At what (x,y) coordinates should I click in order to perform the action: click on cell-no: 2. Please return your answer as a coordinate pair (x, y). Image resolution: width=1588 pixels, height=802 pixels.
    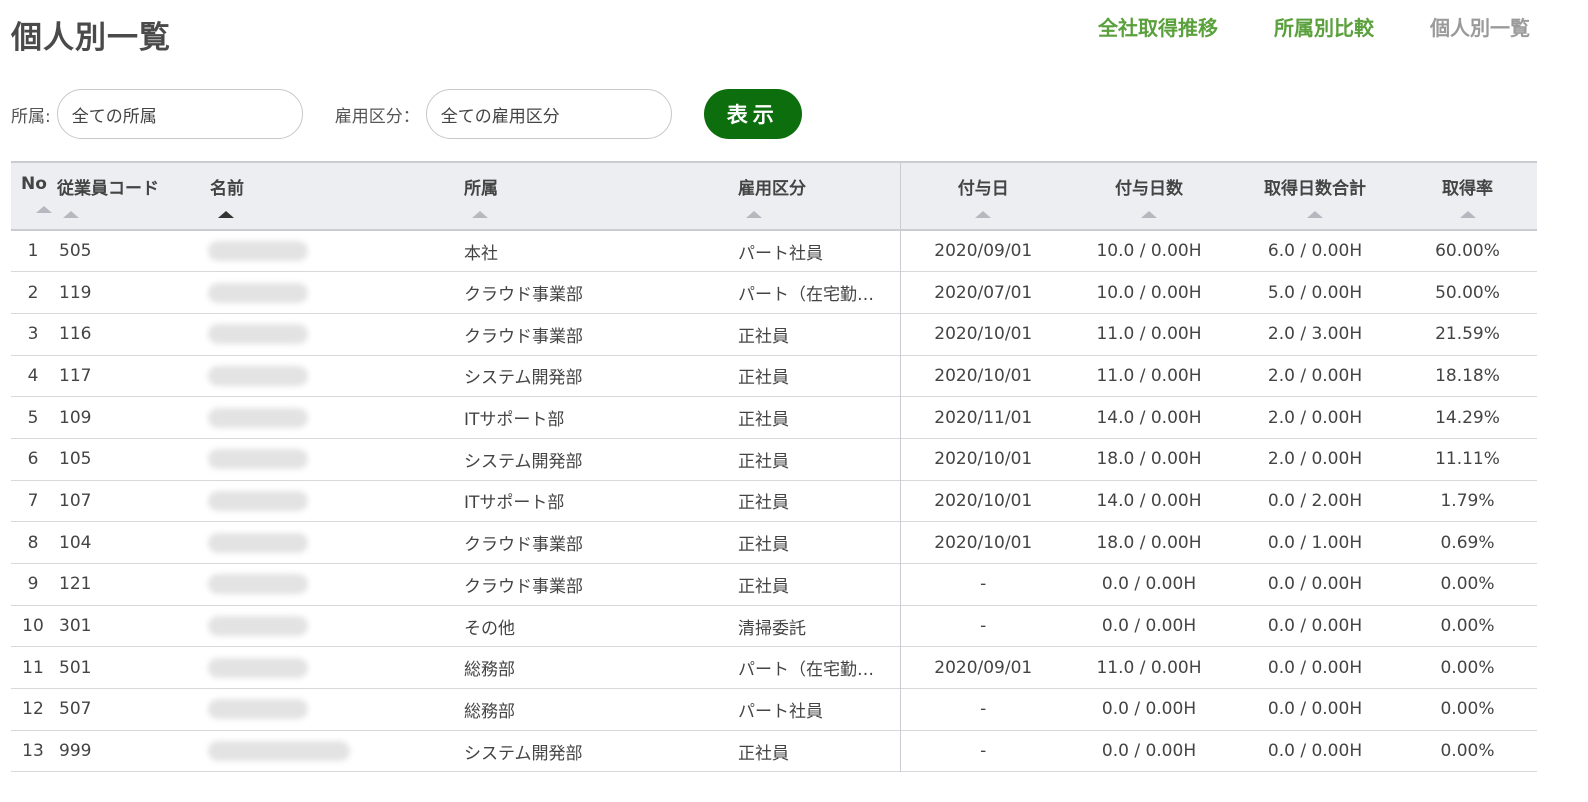
    Looking at the image, I should click on (33, 292).